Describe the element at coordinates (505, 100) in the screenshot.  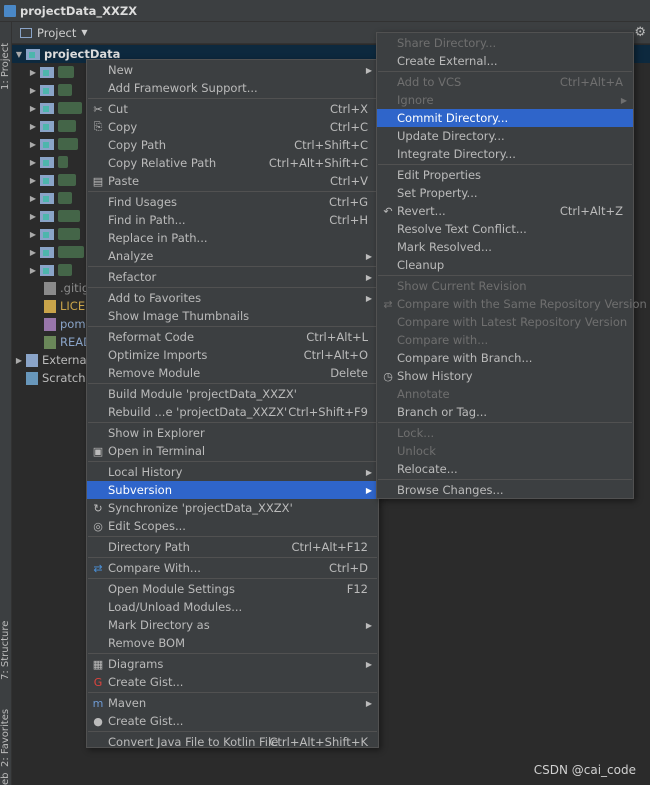
I see `menu-item-ignore: Ignore ▶` at that location.